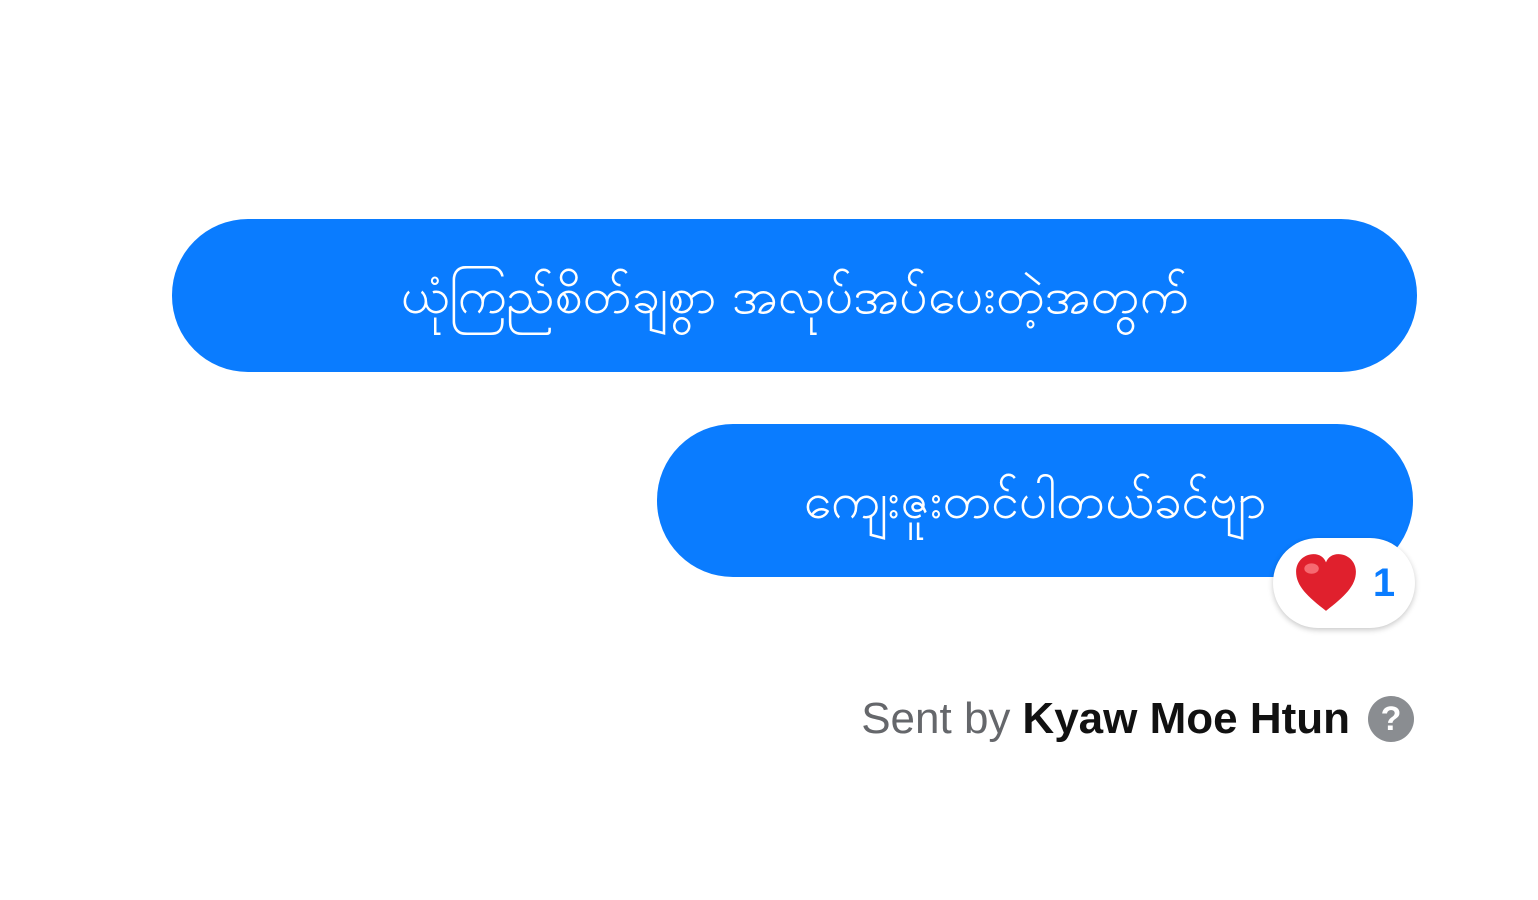 This screenshot has height=900, width=1538. I want to click on message-text: ယုံကြည်စိတ်ချစွာ အလုပ်အပ်ပေးတဲ့အတွက်, so click(794, 295).